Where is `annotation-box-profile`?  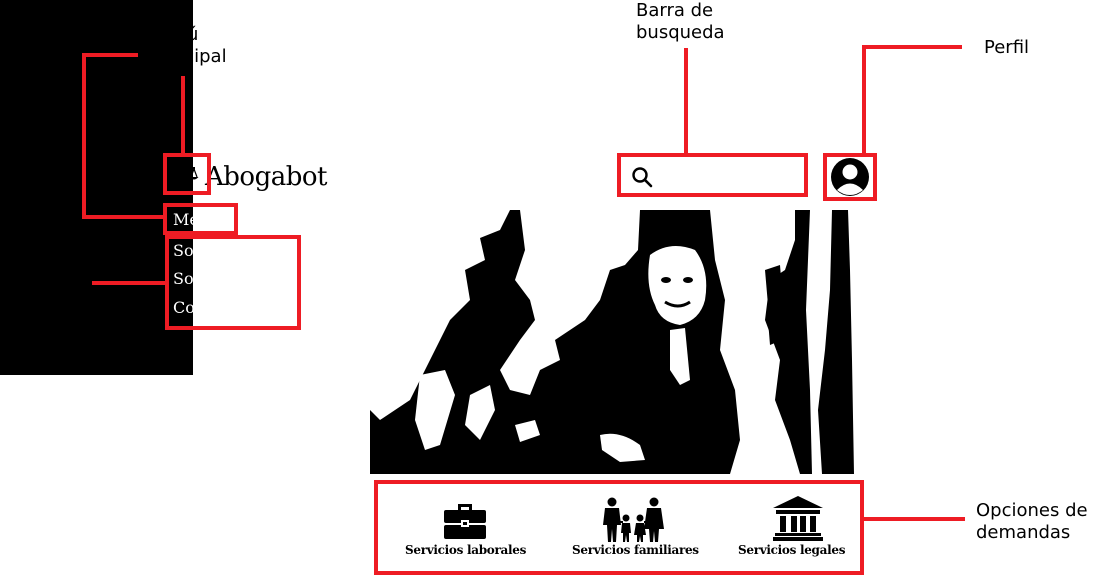 annotation-box-profile is located at coordinates (850, 177).